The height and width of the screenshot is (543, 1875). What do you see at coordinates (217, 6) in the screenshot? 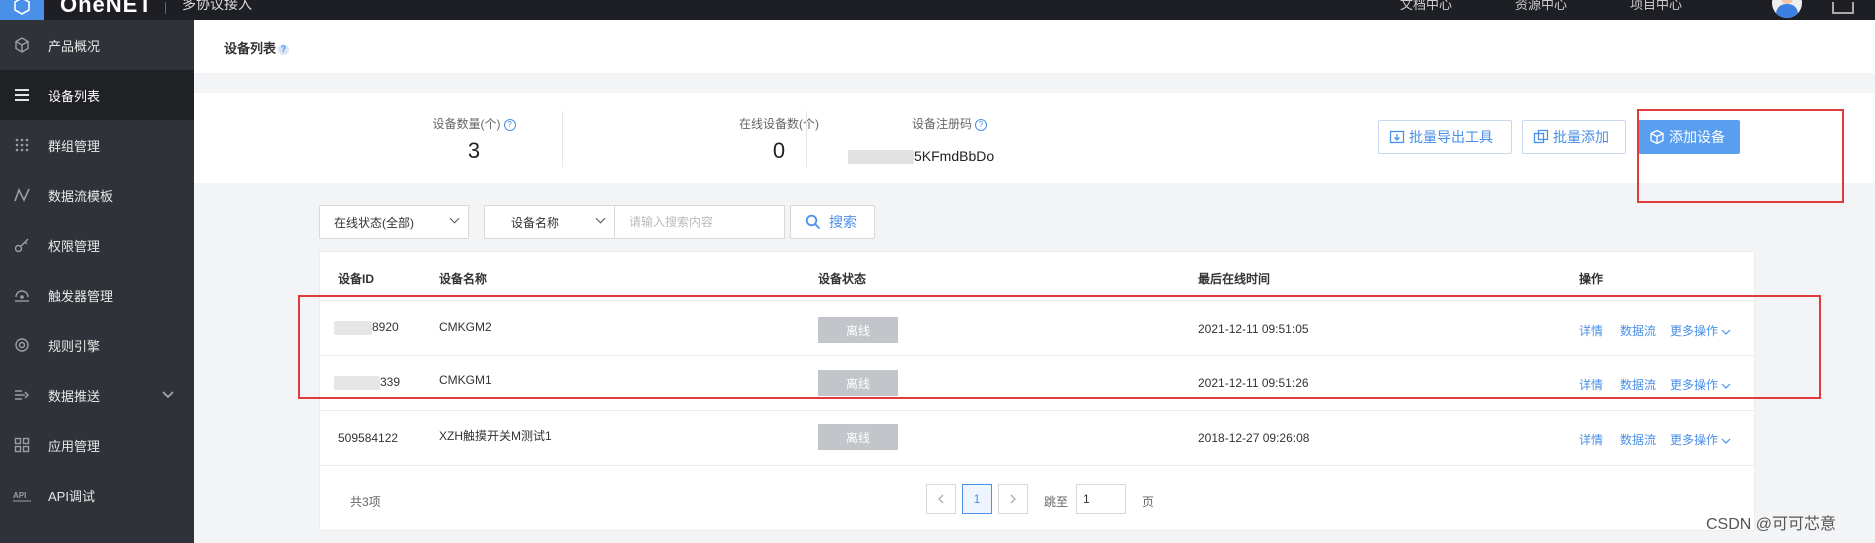
I see `brand-subtitle: 多协议接入` at bounding box center [217, 6].